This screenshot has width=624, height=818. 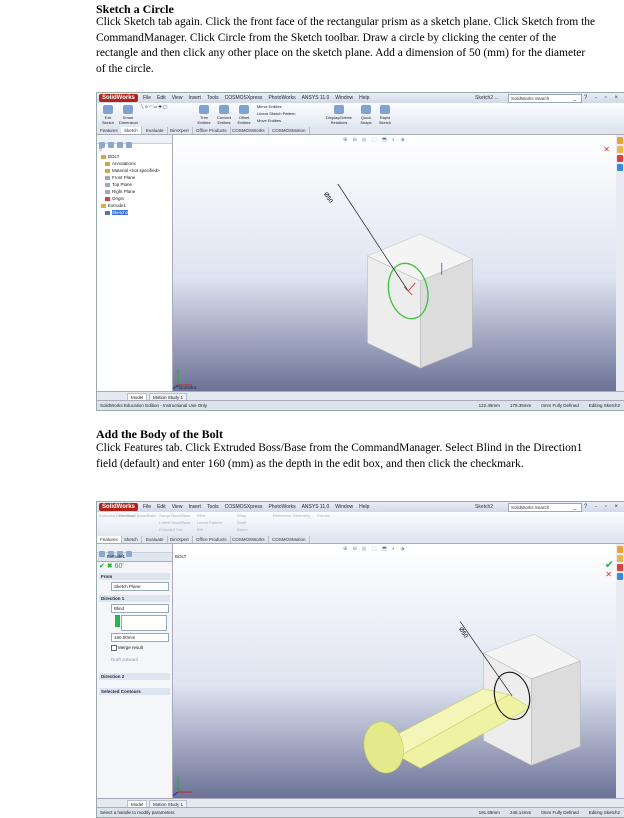 I want to click on tab-sketch: Sketch, so click(x=131, y=130).